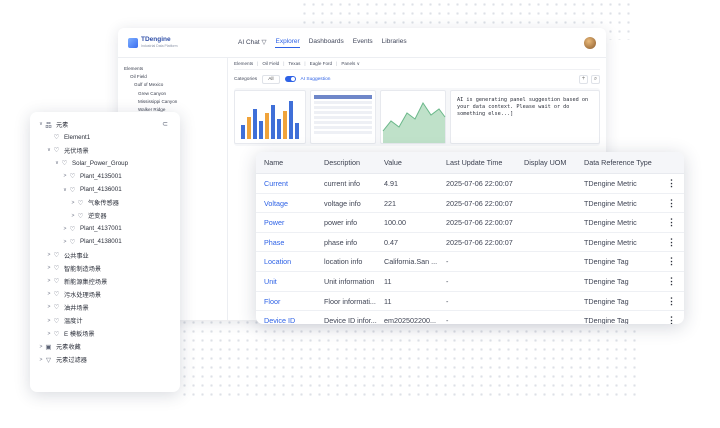 The width and height of the screenshot is (720, 428). What do you see at coordinates (293, 317) in the screenshot?
I see `cell-name: Device ID` at bounding box center [293, 317].